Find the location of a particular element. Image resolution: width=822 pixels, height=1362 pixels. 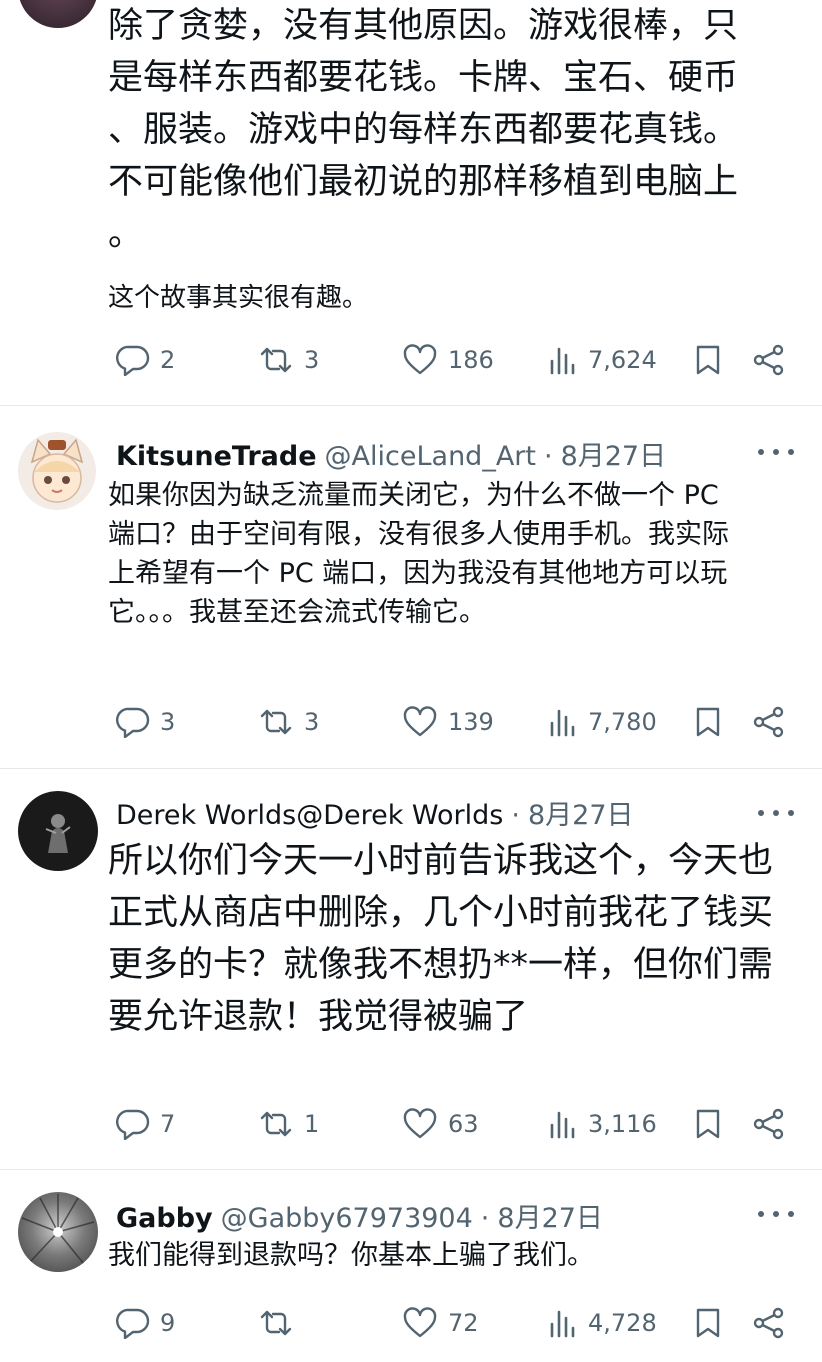

display-name: Derek Worlds is located at coordinates (206, 815).